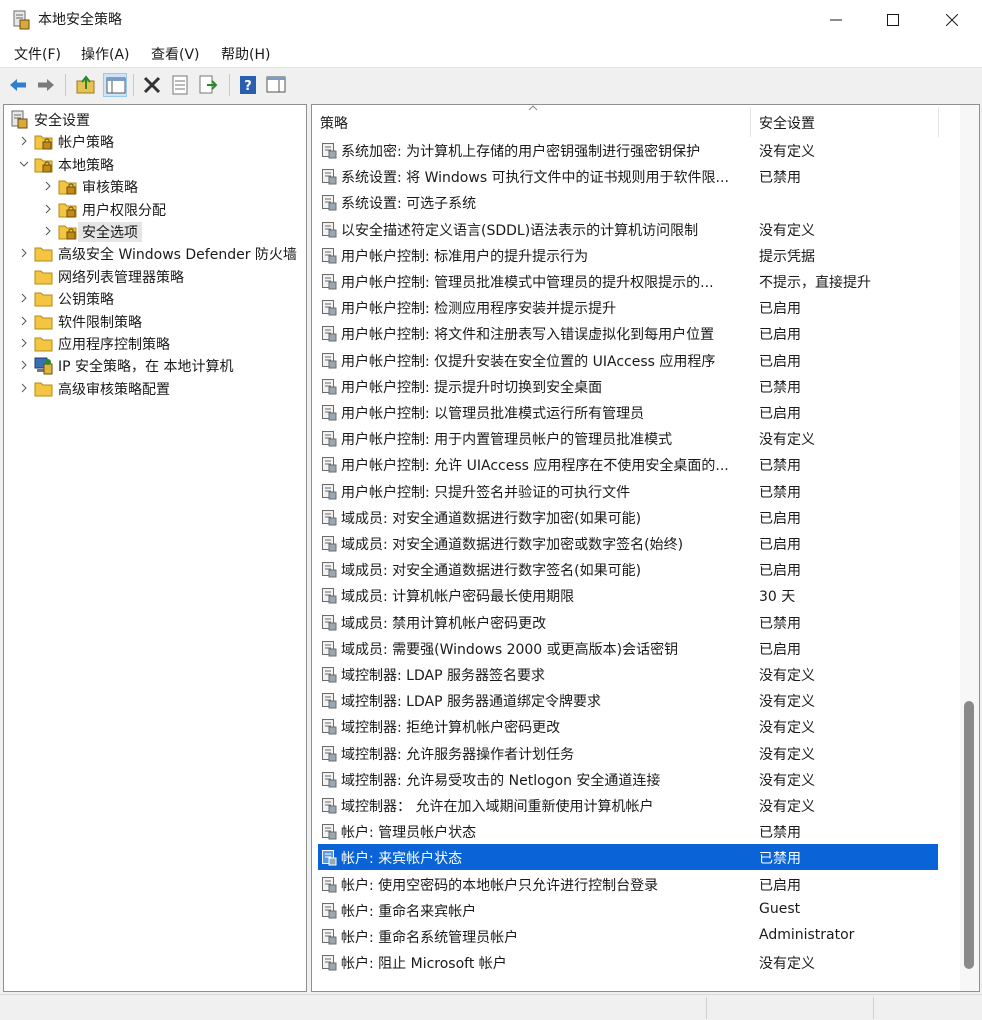 The height and width of the screenshot is (1020, 982). What do you see at coordinates (969, 835) in the screenshot?
I see `scrollbar-thumb` at bounding box center [969, 835].